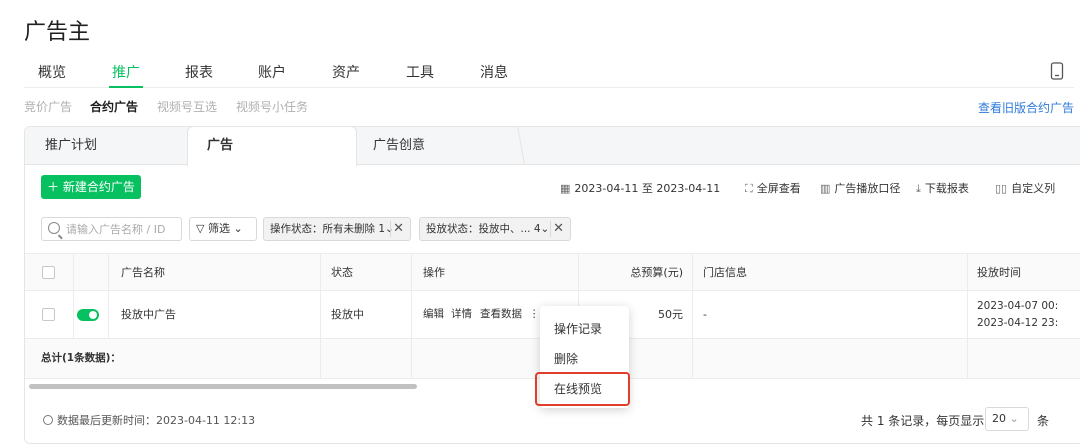 This screenshot has width=1080, height=444. What do you see at coordinates (867, 188) in the screenshot?
I see `caliber-label: 广告播放口径` at bounding box center [867, 188].